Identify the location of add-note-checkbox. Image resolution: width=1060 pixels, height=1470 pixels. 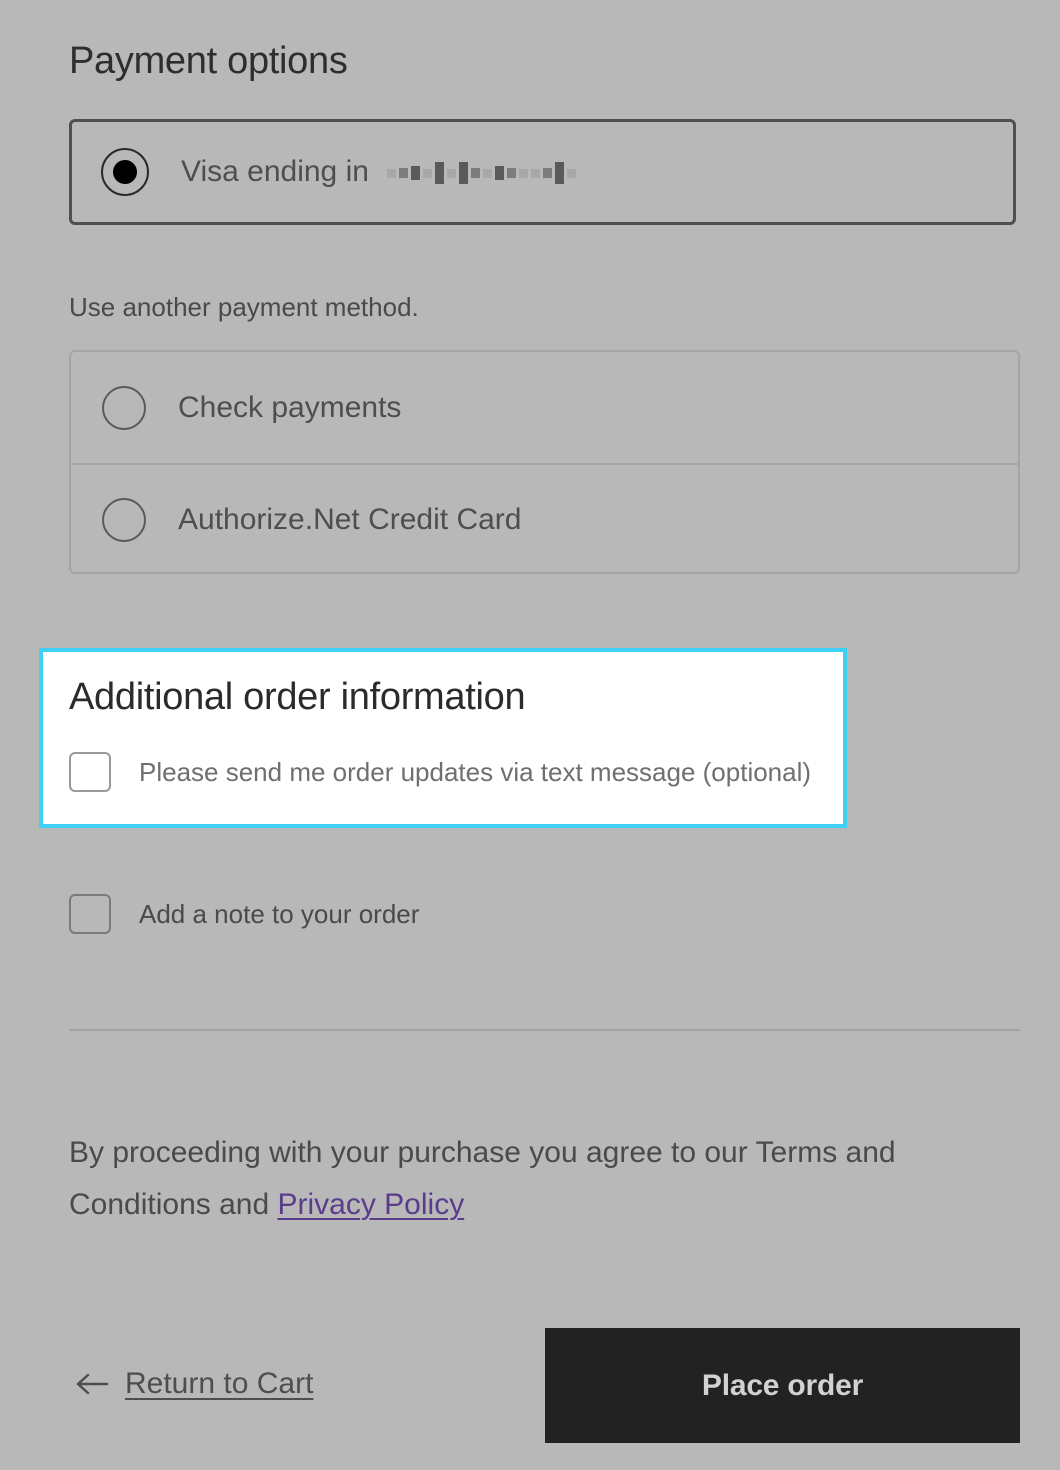
(90, 914).